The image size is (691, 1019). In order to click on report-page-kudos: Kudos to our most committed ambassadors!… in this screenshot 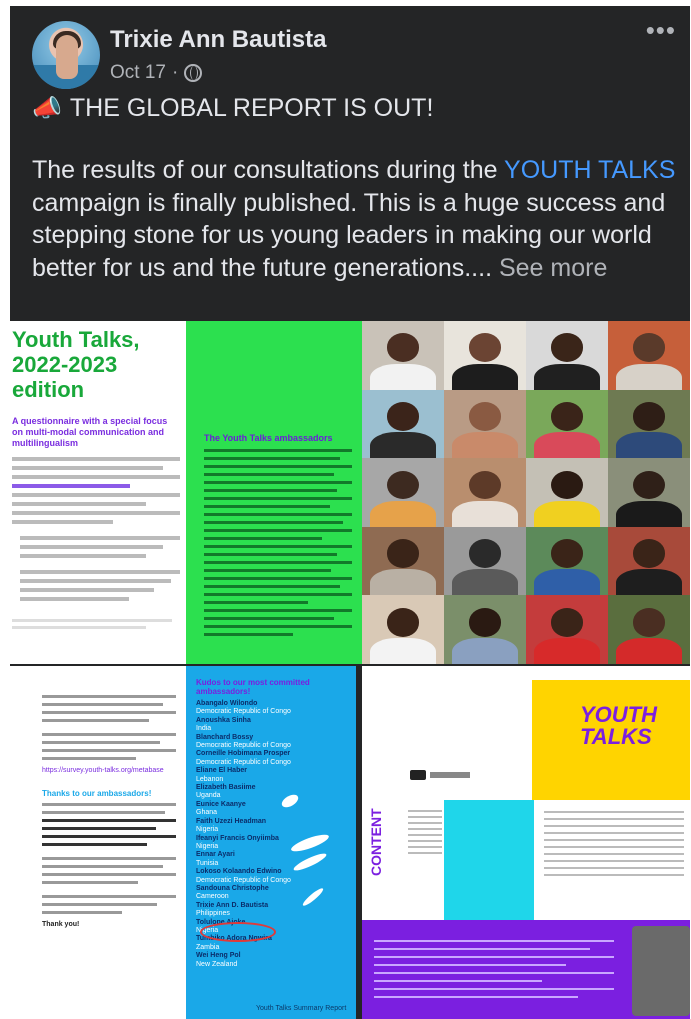, I will do `click(271, 842)`.